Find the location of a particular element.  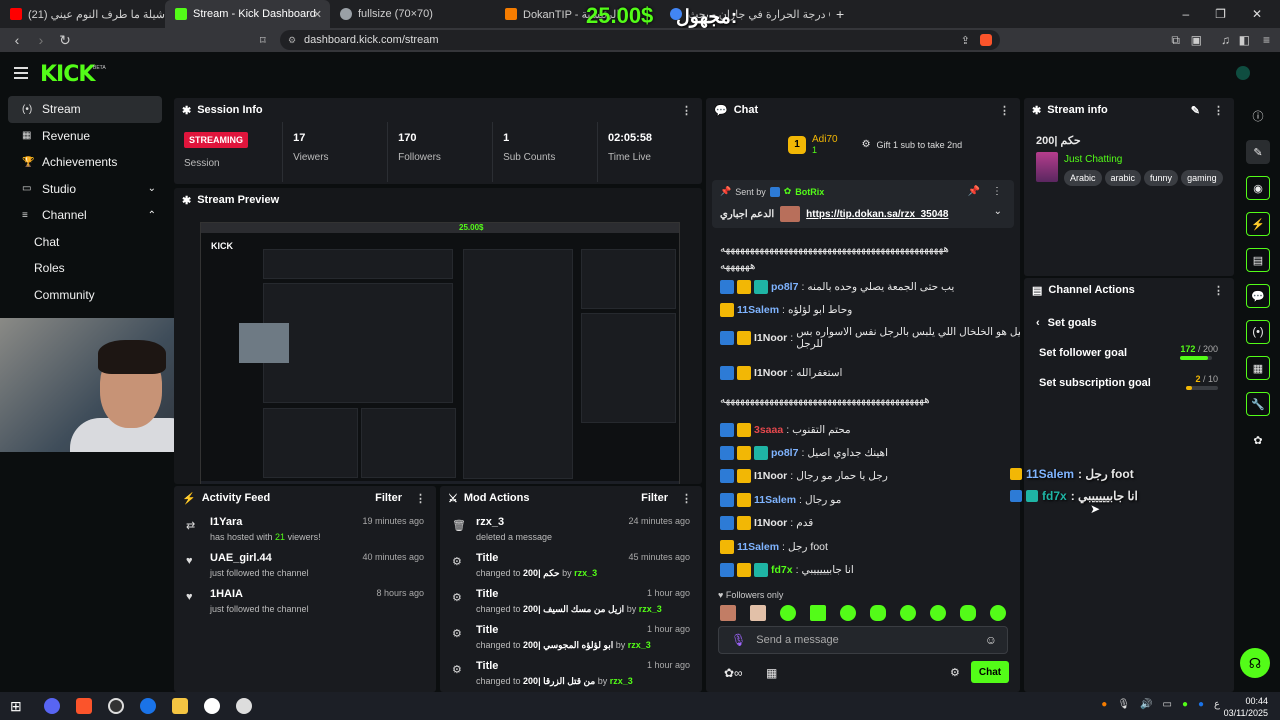

wallet-icon: ▣ is located at coordinates (1196, 40).